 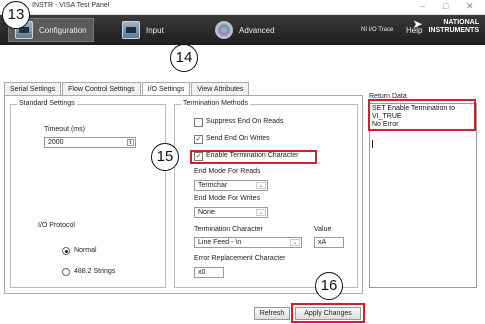 I want to click on send-end-label: Send End On Writes, so click(x=238, y=138).